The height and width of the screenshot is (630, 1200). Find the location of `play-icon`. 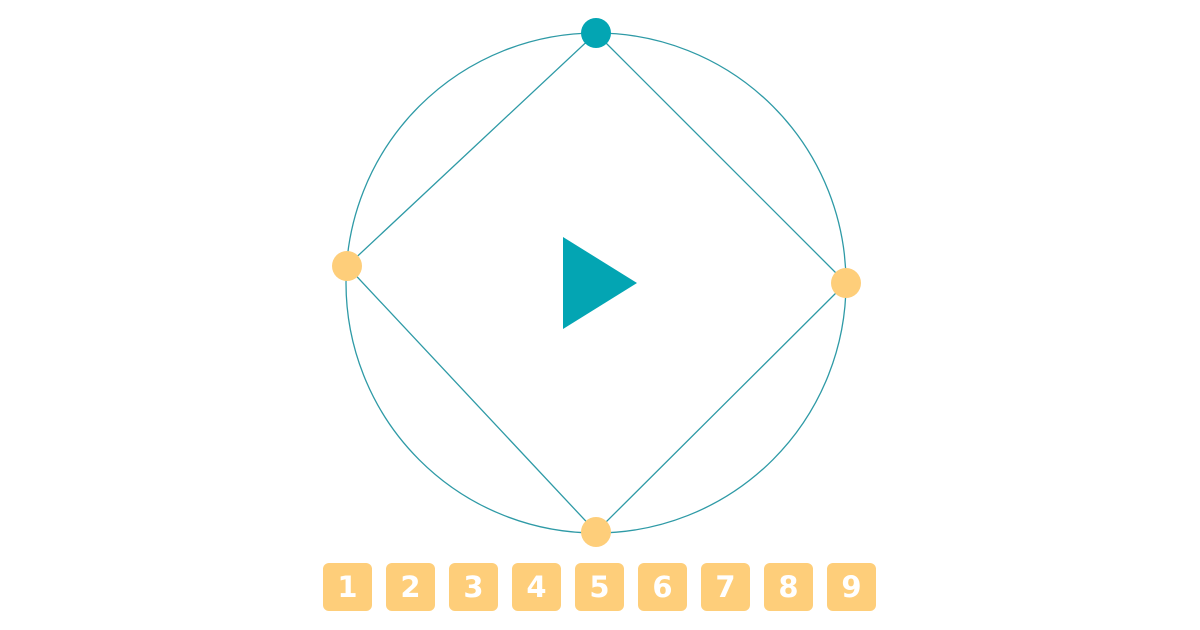

play-icon is located at coordinates (600, 283).